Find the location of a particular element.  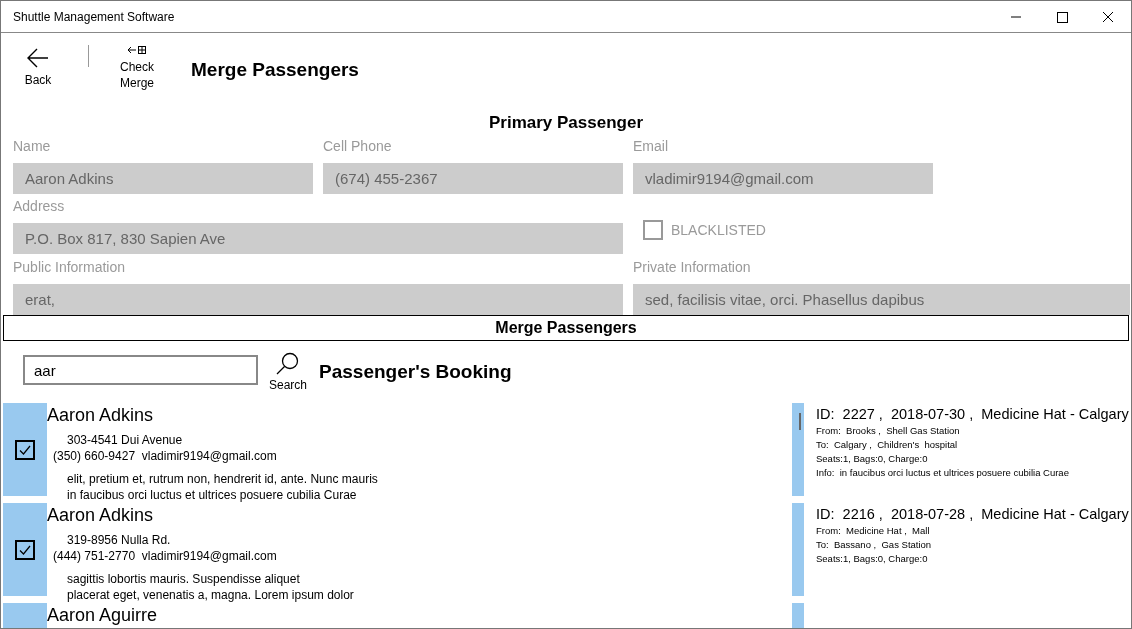

field-label: Email is located at coordinates (650, 146).